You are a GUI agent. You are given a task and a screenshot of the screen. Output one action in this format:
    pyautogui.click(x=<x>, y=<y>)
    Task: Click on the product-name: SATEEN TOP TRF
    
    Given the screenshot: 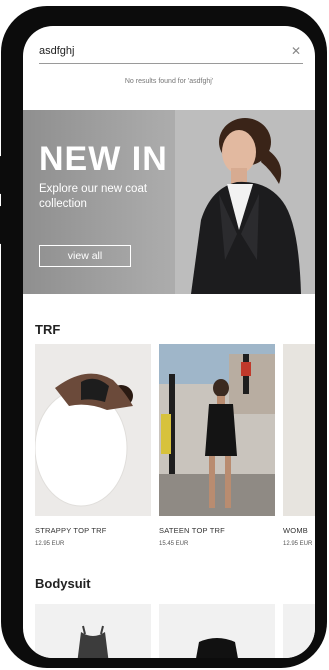 What is the action you would take?
    pyautogui.click(x=192, y=530)
    